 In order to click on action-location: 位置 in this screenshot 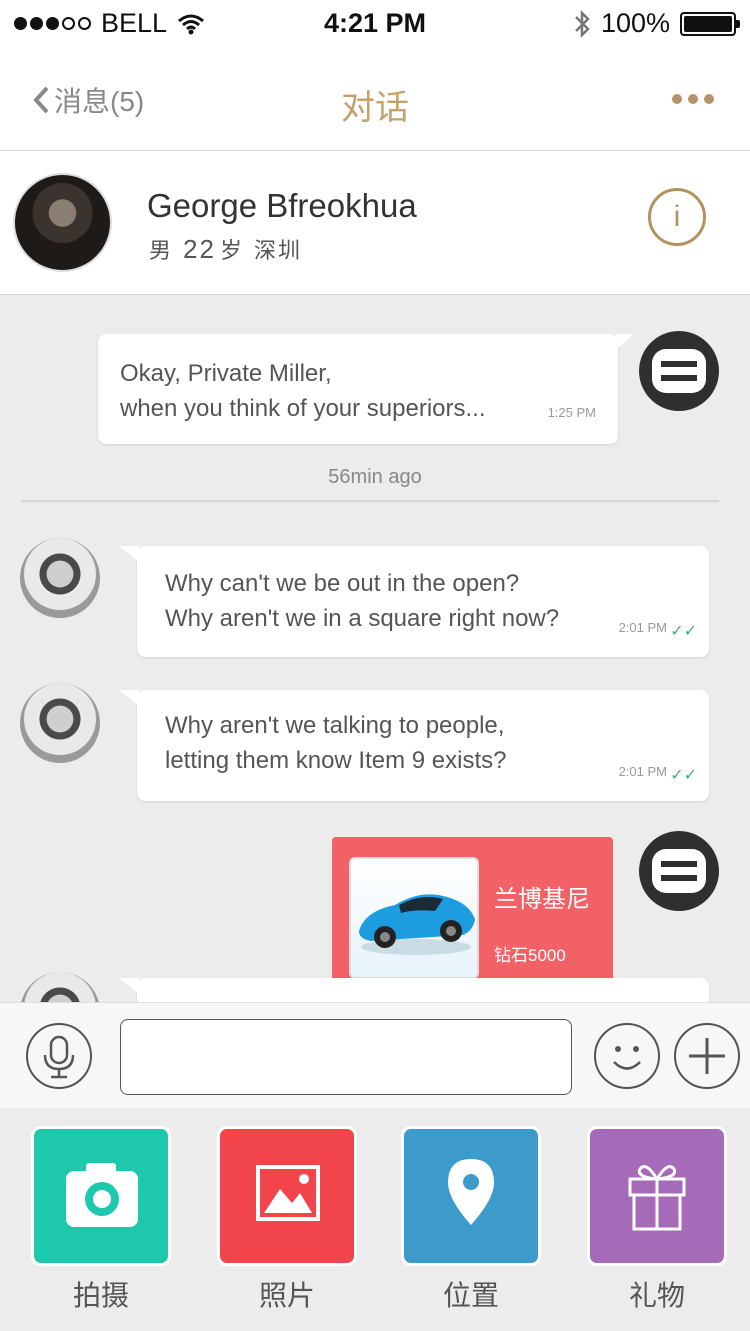, I will do `click(471, 1220)`.